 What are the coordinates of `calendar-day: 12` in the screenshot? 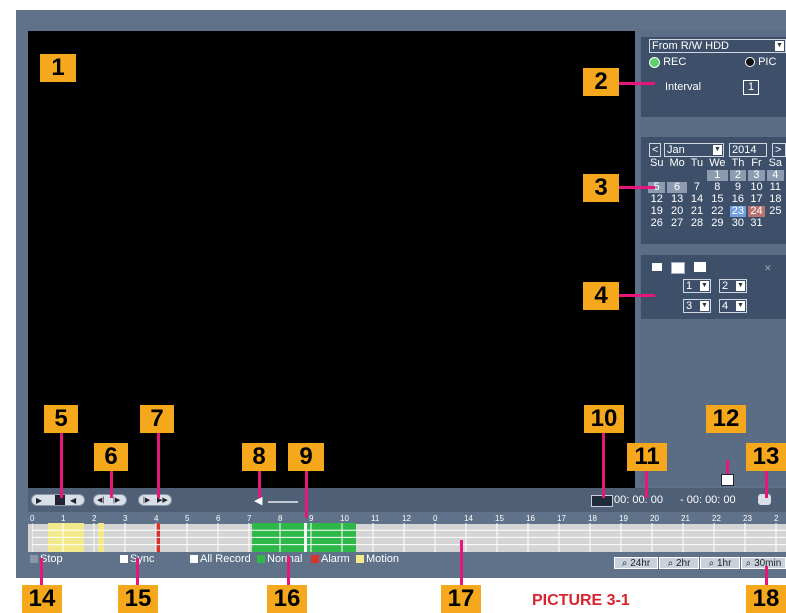 It's located at (656, 199).